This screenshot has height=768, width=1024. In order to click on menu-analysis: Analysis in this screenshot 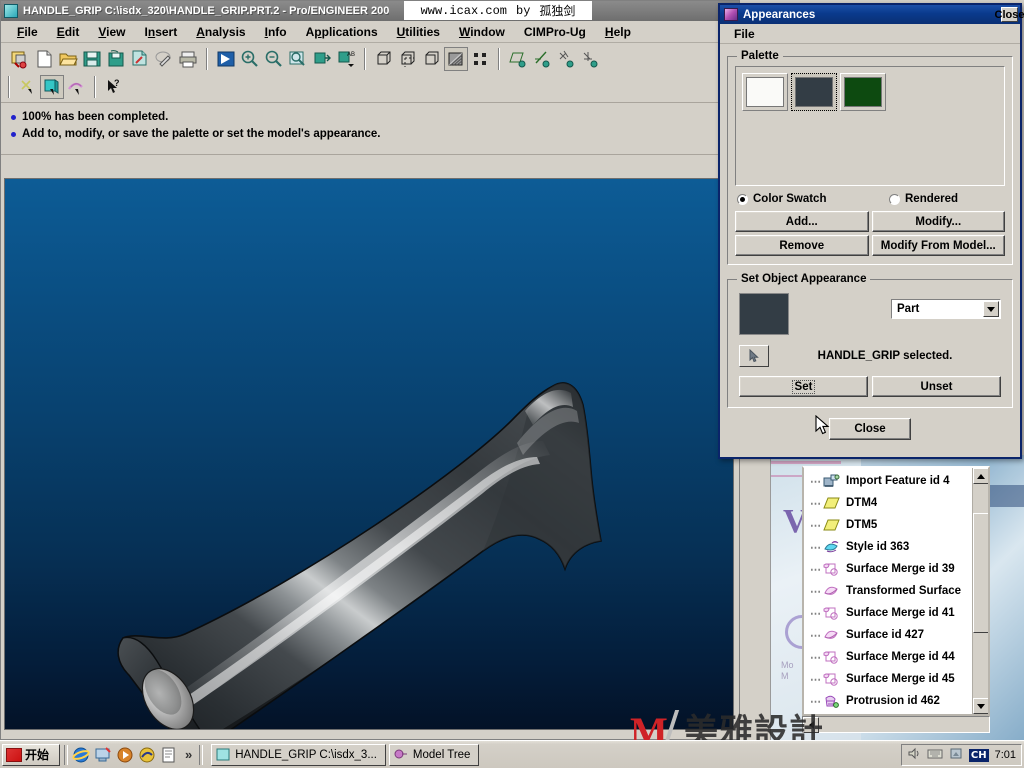, I will do `click(220, 32)`.